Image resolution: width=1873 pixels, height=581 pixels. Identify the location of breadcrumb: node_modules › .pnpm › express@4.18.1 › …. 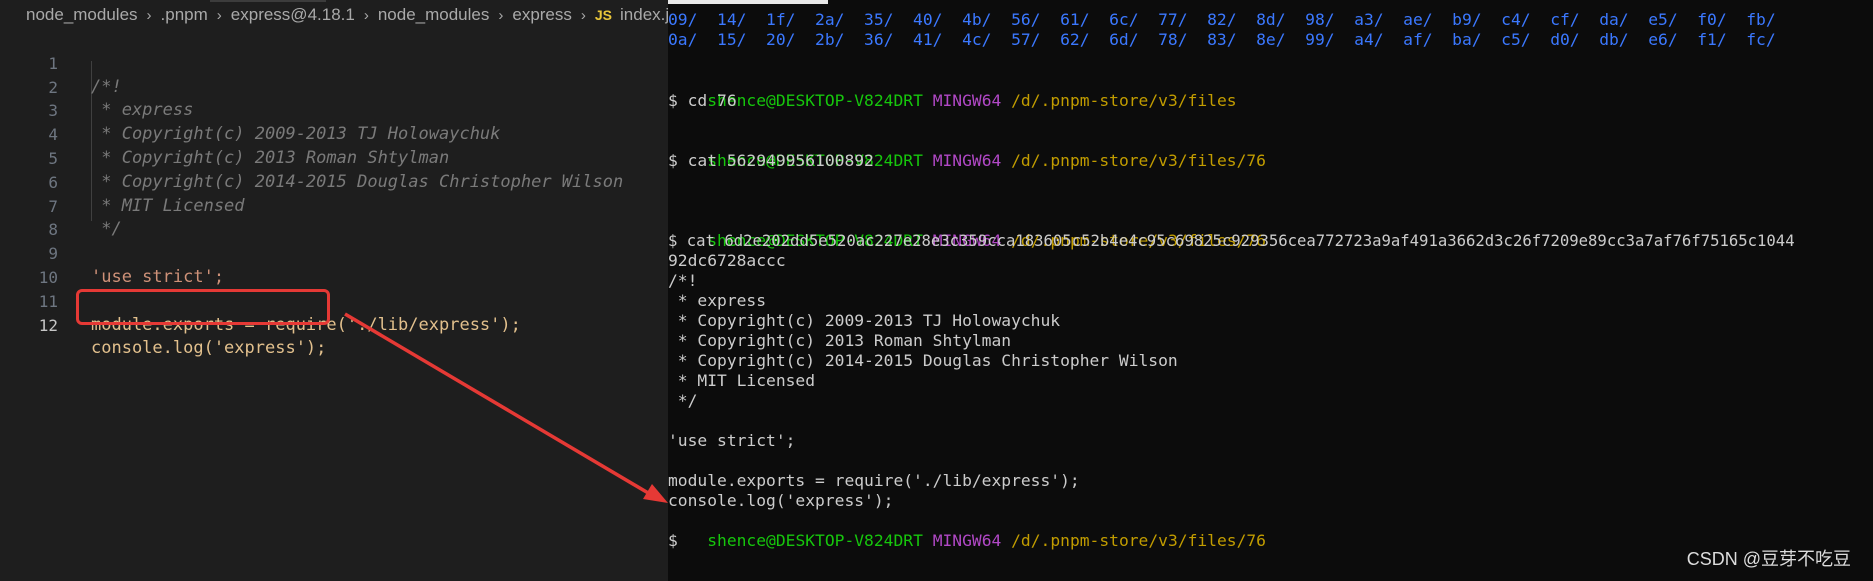
(339, 15).